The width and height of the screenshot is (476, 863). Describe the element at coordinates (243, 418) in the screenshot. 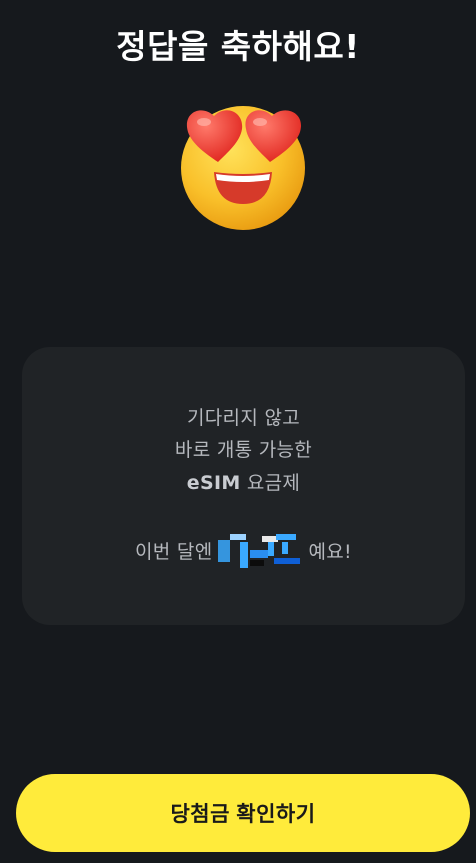

I see `card-line-1: 기다리지 않고` at that location.